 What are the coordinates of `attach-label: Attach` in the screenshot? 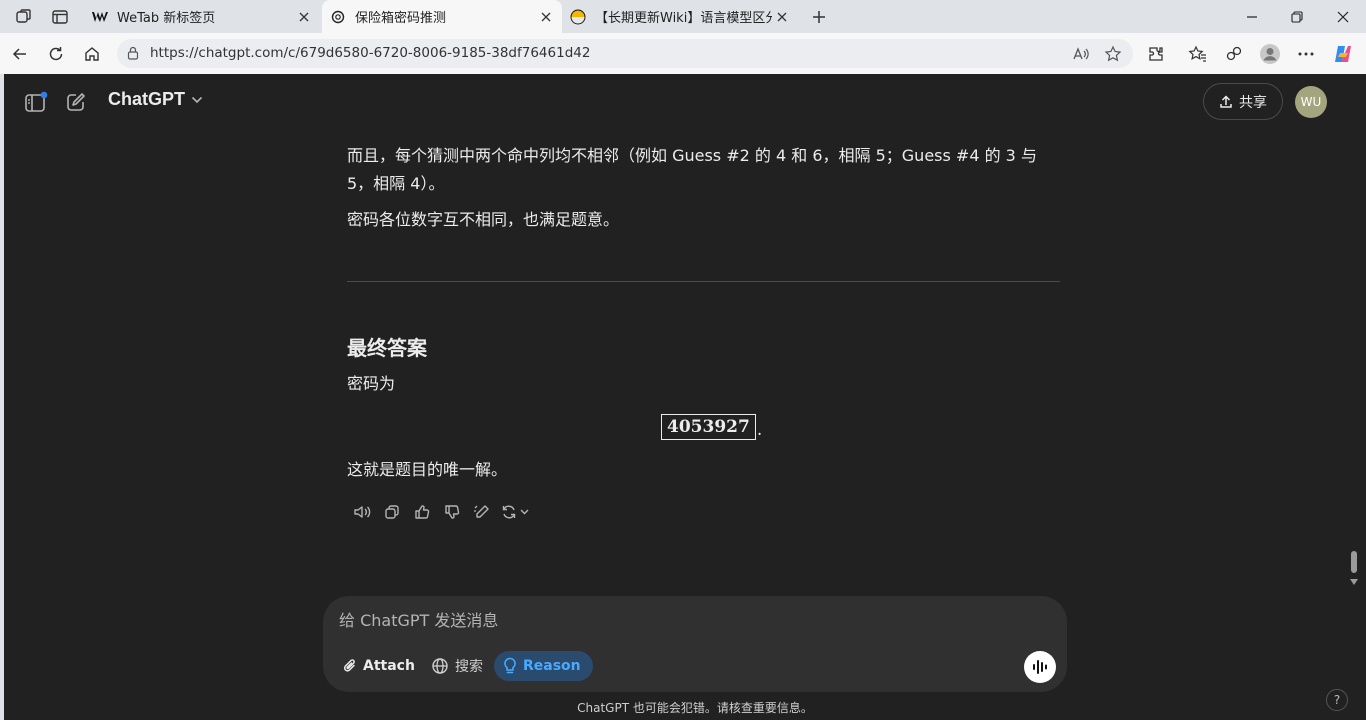 It's located at (389, 666).